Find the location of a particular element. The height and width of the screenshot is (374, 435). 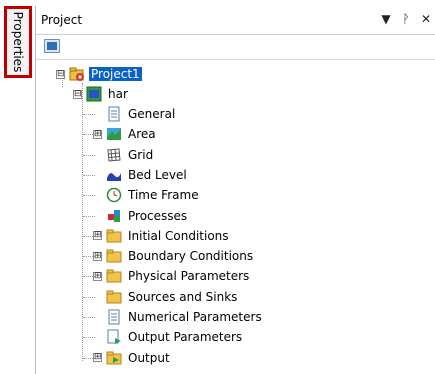

panel-toolbar is located at coordinates (235, 47).